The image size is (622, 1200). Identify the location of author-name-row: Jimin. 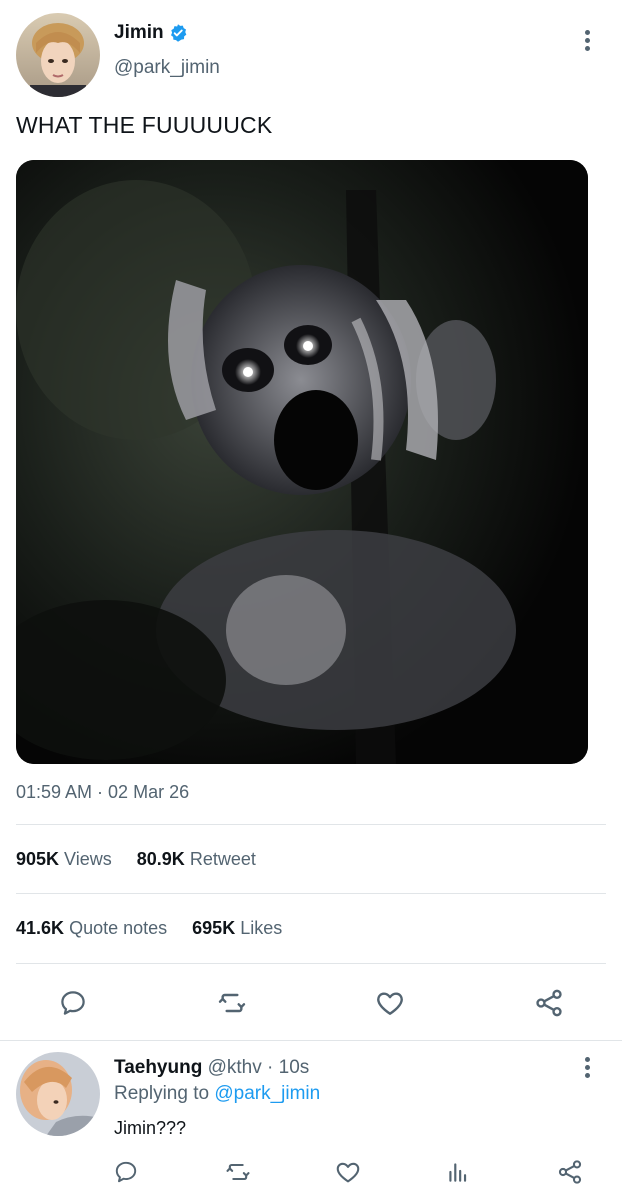
(151, 33).